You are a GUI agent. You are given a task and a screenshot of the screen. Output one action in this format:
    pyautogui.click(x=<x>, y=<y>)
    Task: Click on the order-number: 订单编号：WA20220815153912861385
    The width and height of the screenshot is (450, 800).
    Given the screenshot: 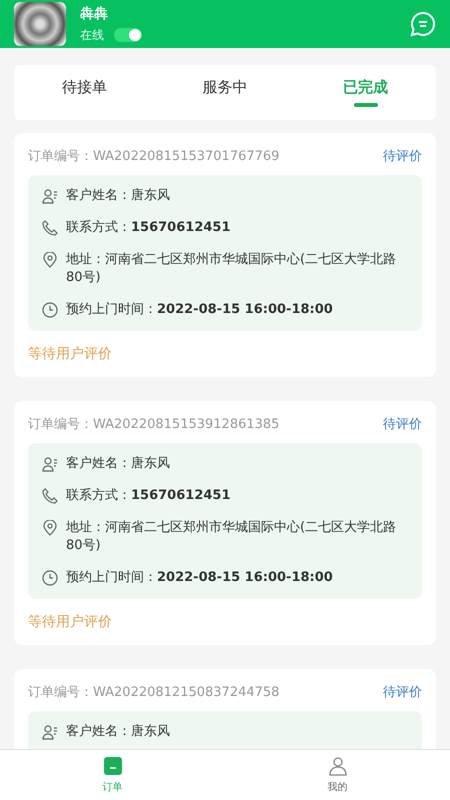 What is the action you would take?
    pyautogui.click(x=154, y=424)
    